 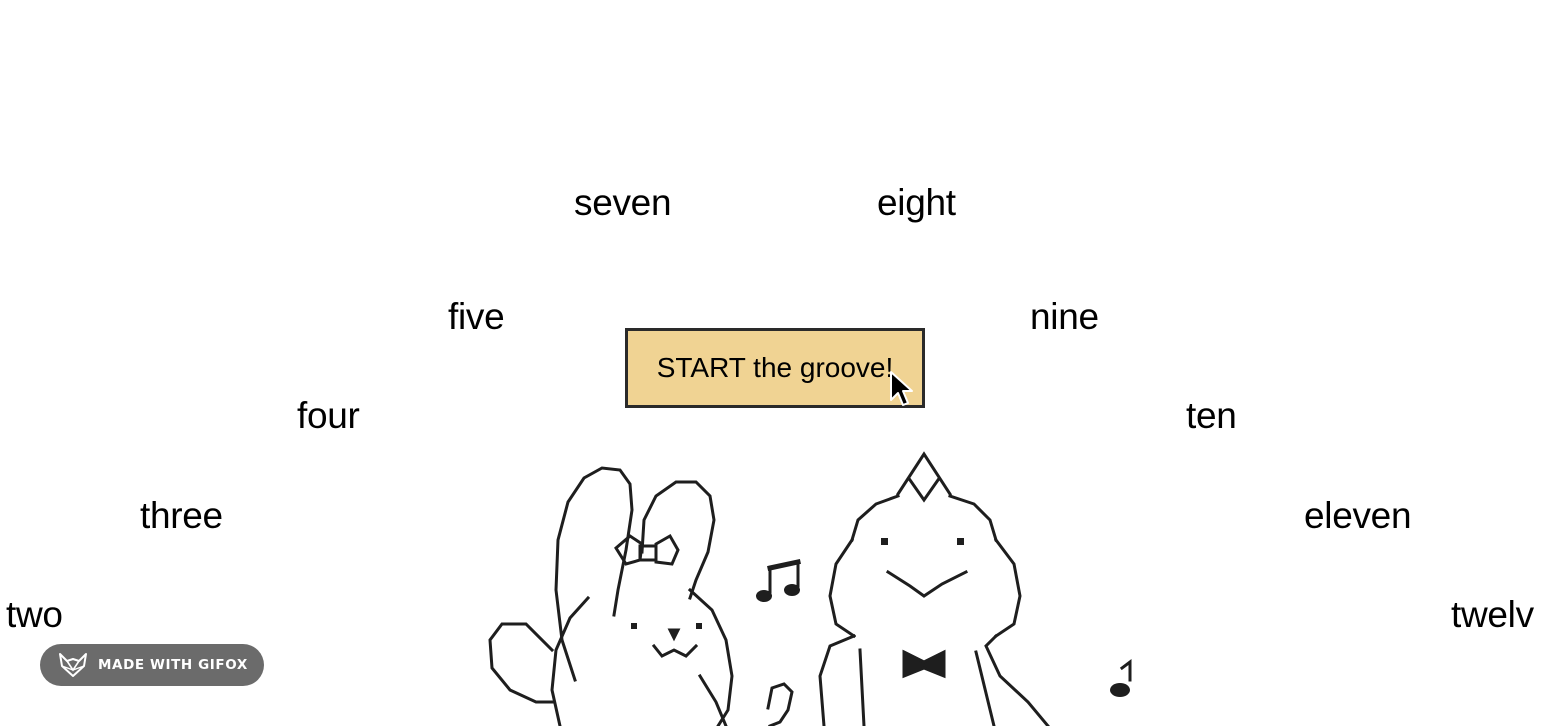 What do you see at coordinates (1358, 515) in the screenshot?
I see `clock-word-eleven: eleven` at bounding box center [1358, 515].